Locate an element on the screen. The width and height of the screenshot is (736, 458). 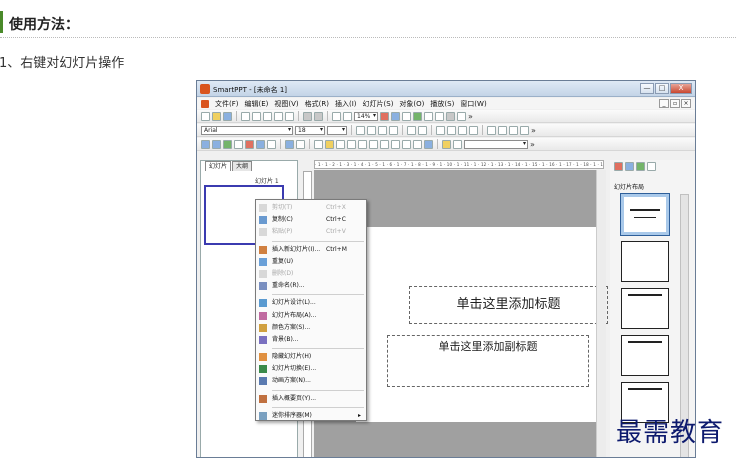
copy-icon is located at coordinates (278, 116).